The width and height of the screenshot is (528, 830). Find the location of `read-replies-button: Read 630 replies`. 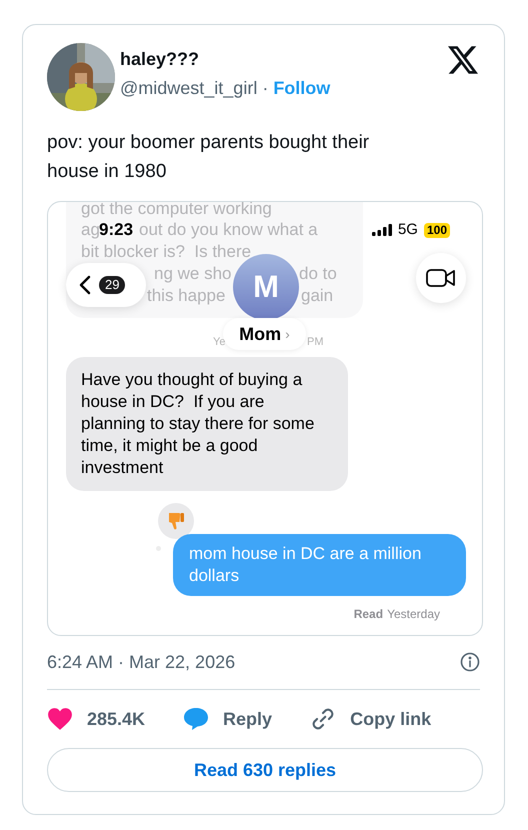

read-replies-button: Read 630 replies is located at coordinates (265, 770).